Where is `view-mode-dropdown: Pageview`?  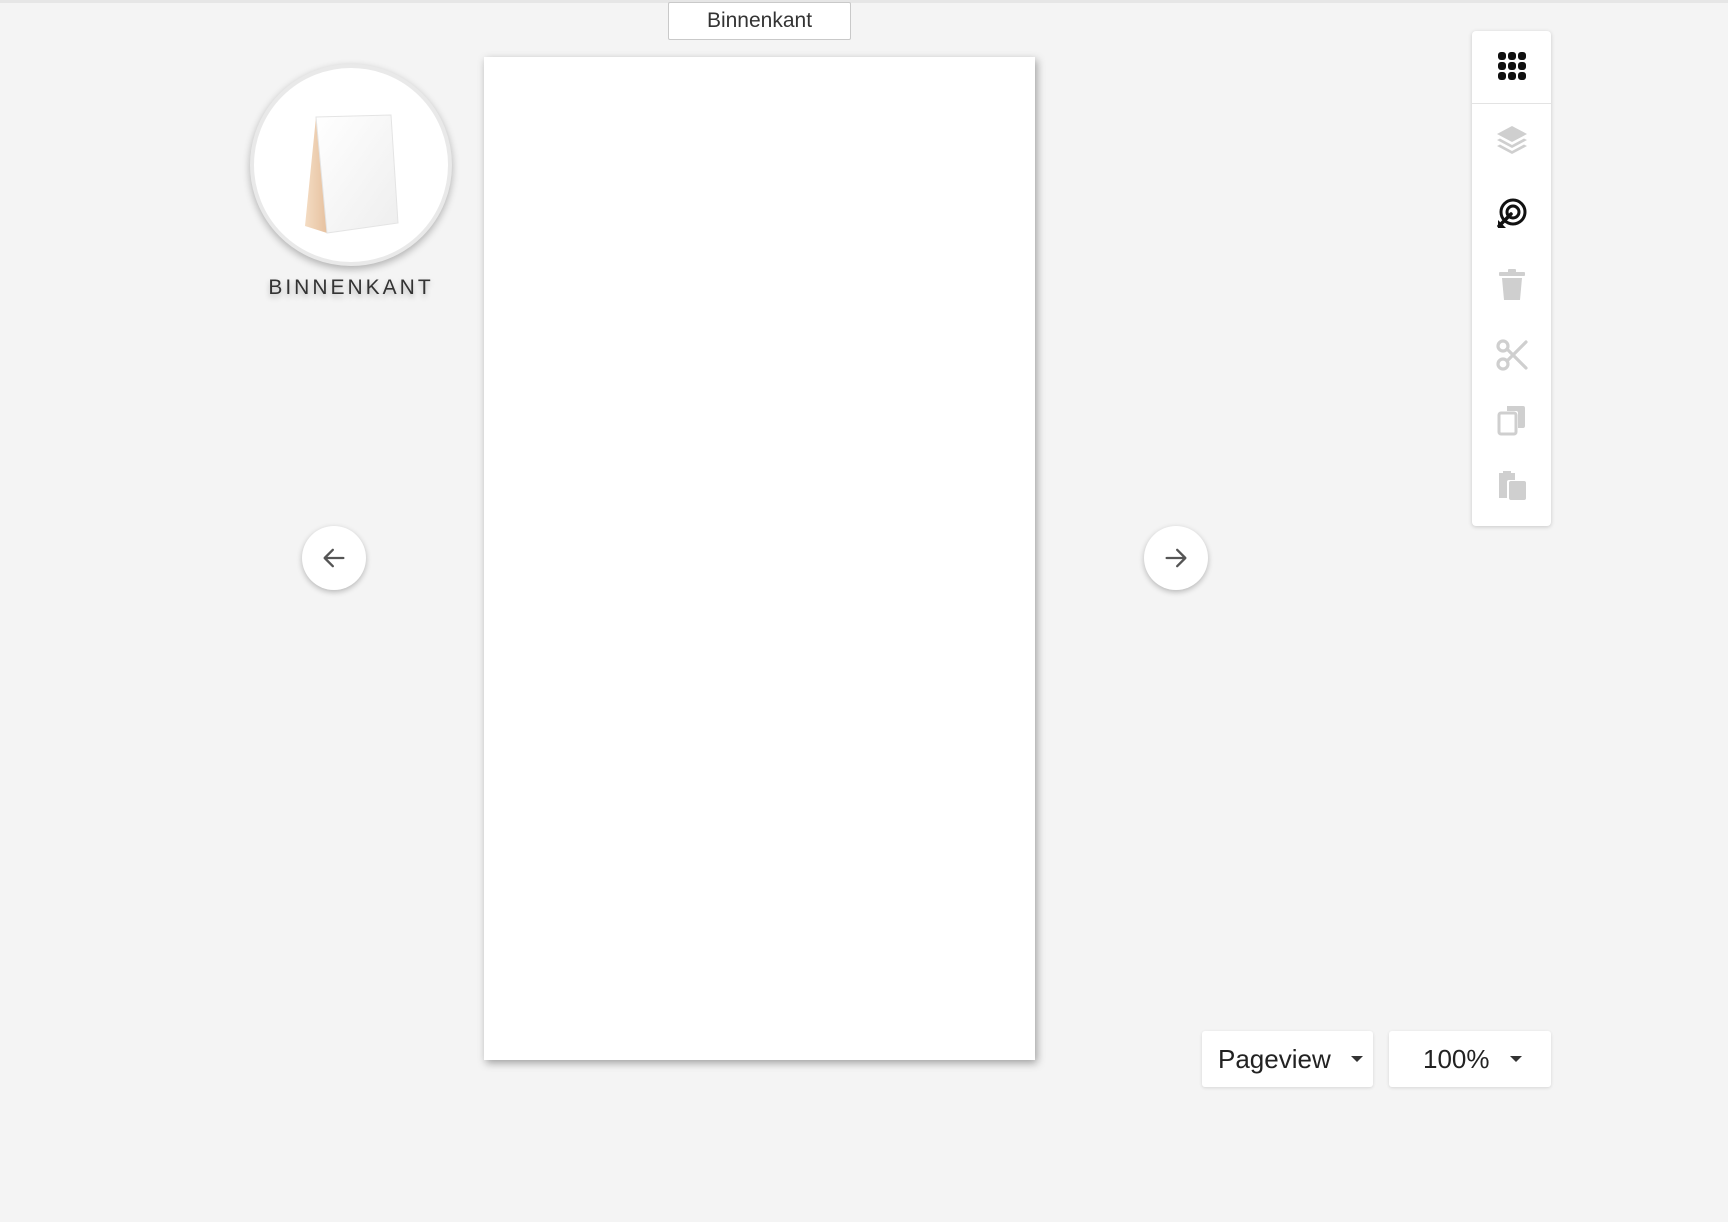
view-mode-dropdown: Pageview is located at coordinates (1287, 1059).